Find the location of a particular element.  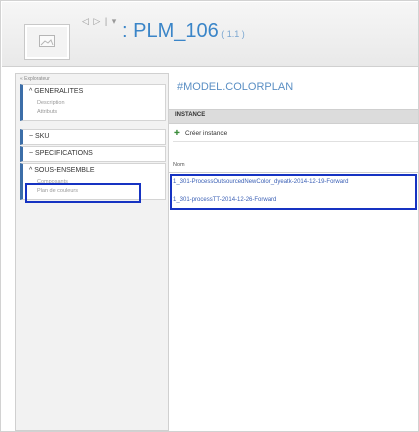

table-row: 1_301-processTT-2014-12-26-Forward is located at coordinates (224, 200).